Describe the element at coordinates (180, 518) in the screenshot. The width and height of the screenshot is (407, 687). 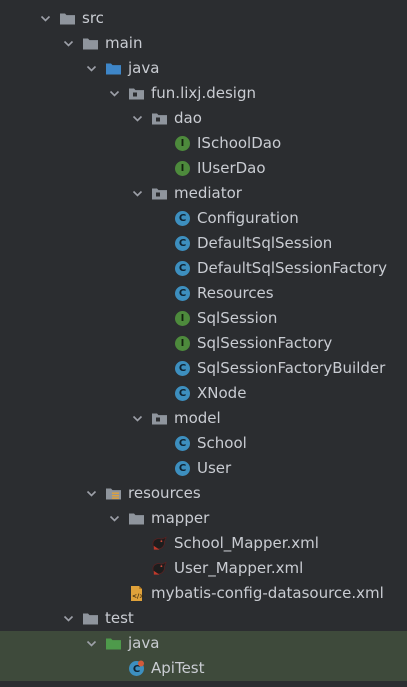
I see `tree-node-label: mapper` at that location.